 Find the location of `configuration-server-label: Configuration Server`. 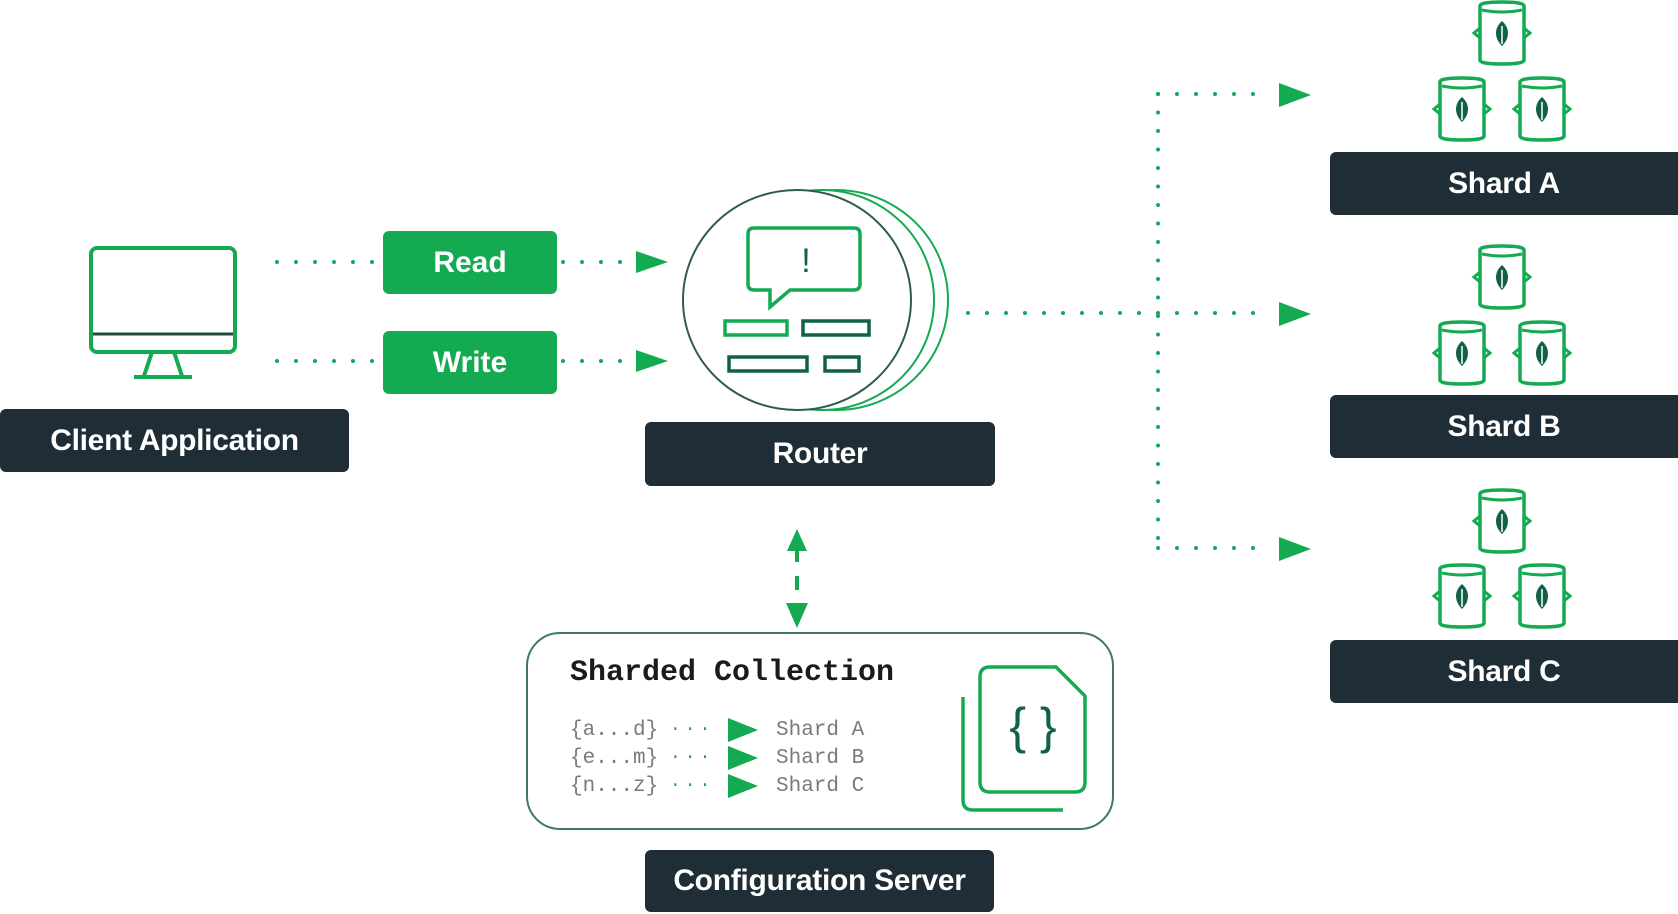

configuration-server-label: Configuration Server is located at coordinates (819, 881).